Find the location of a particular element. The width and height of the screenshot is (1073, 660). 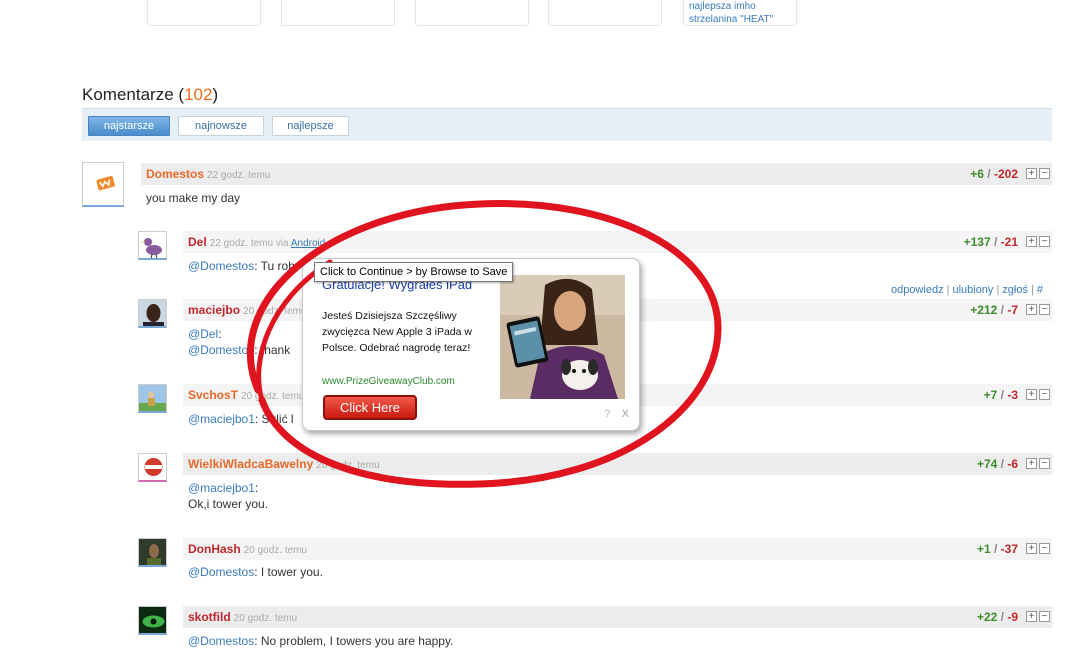

comment-votes: +1 / -37 is located at coordinates (997, 549).